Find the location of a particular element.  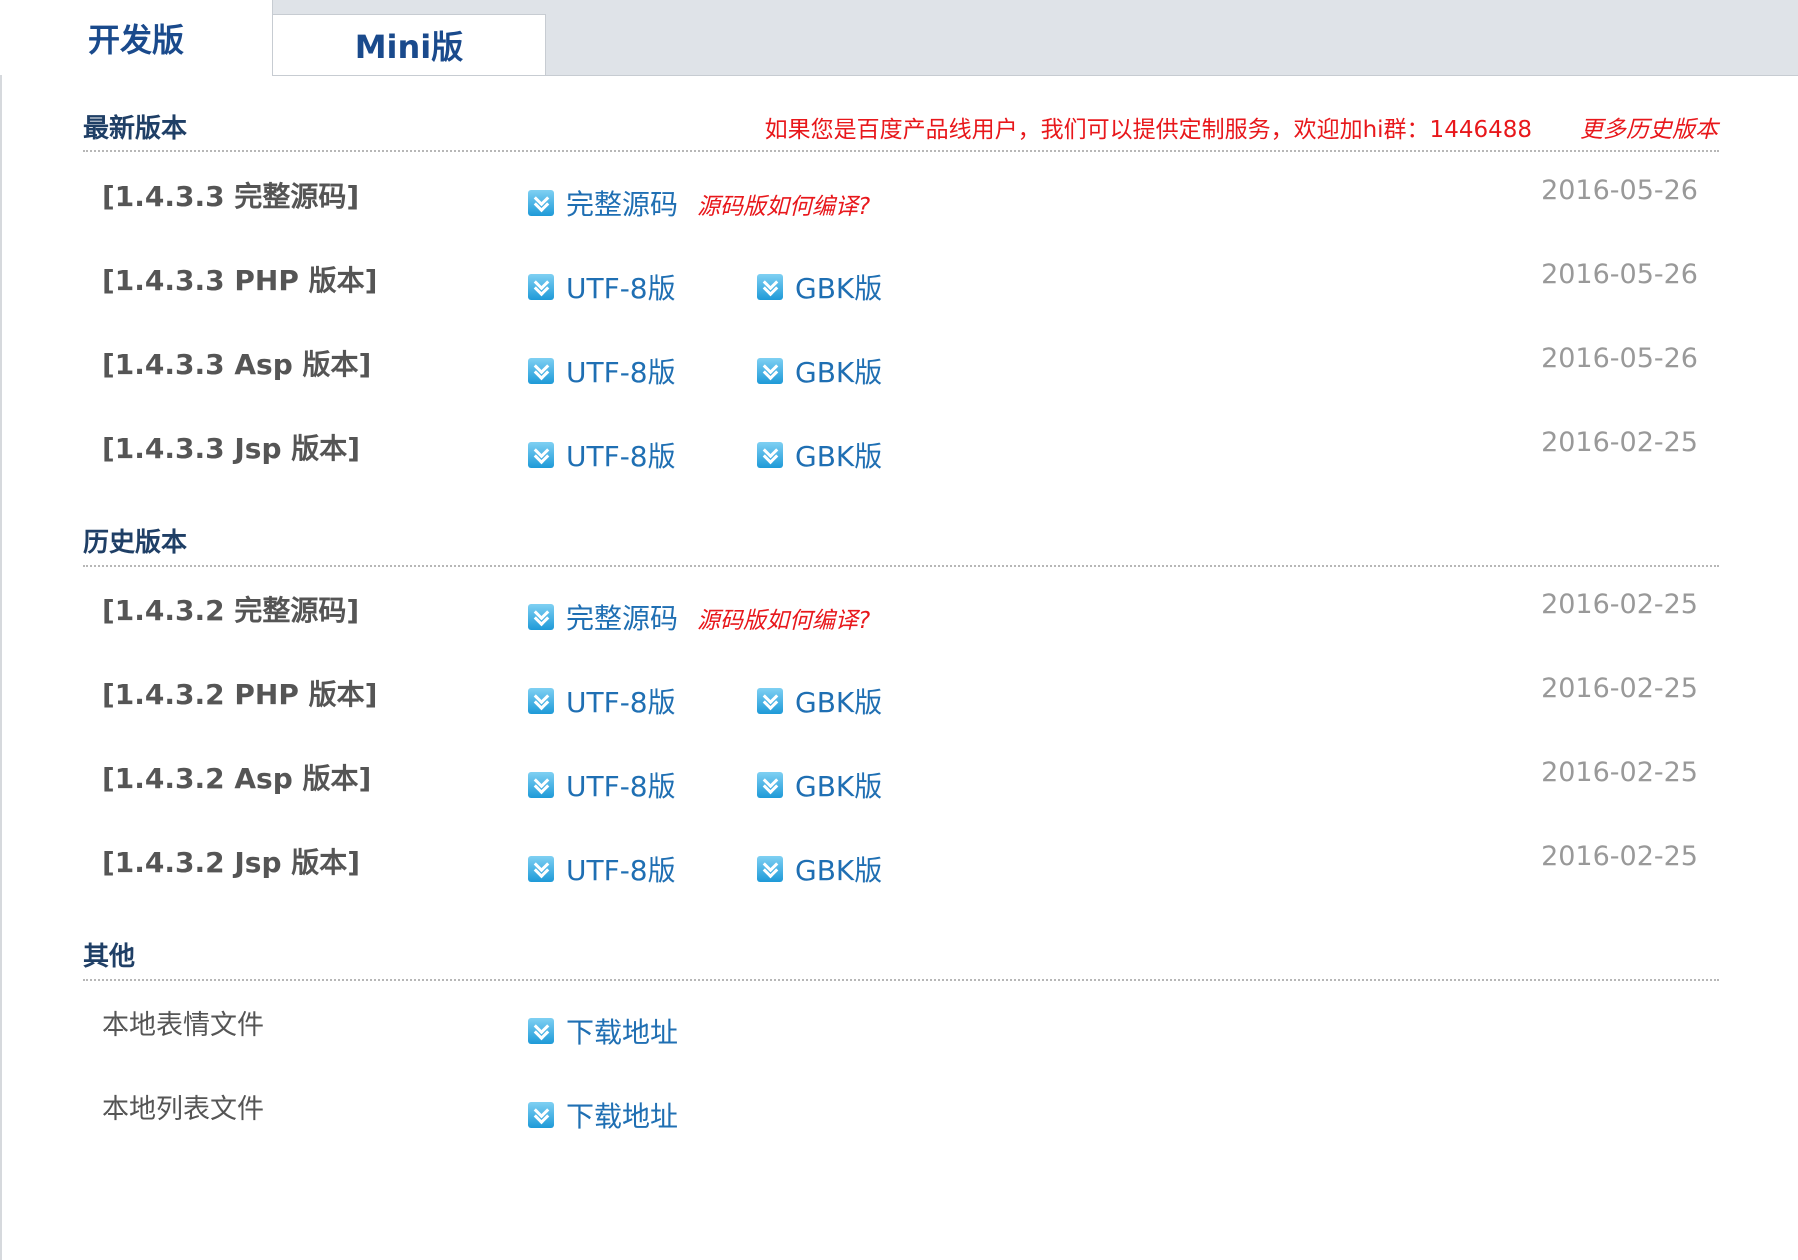

left-border is located at coordinates (1, 667).